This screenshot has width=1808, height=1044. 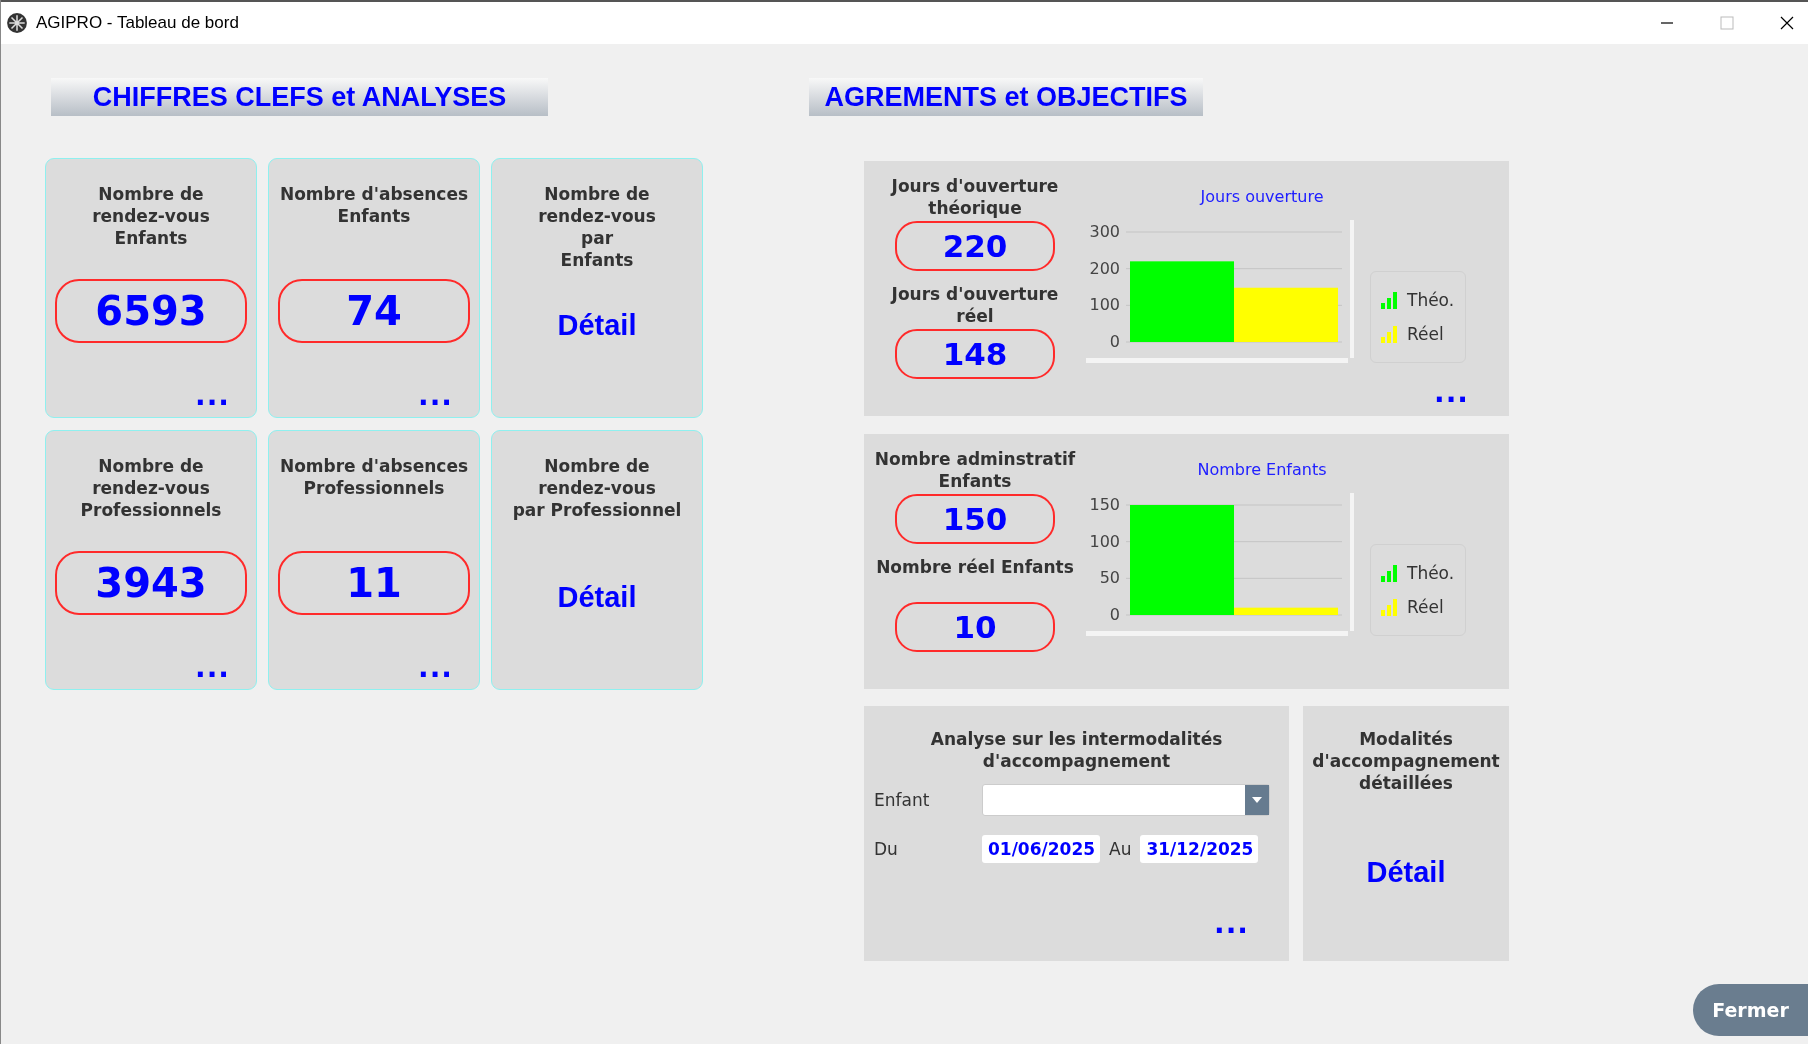 I want to click on field-label: Du, so click(x=886, y=849).